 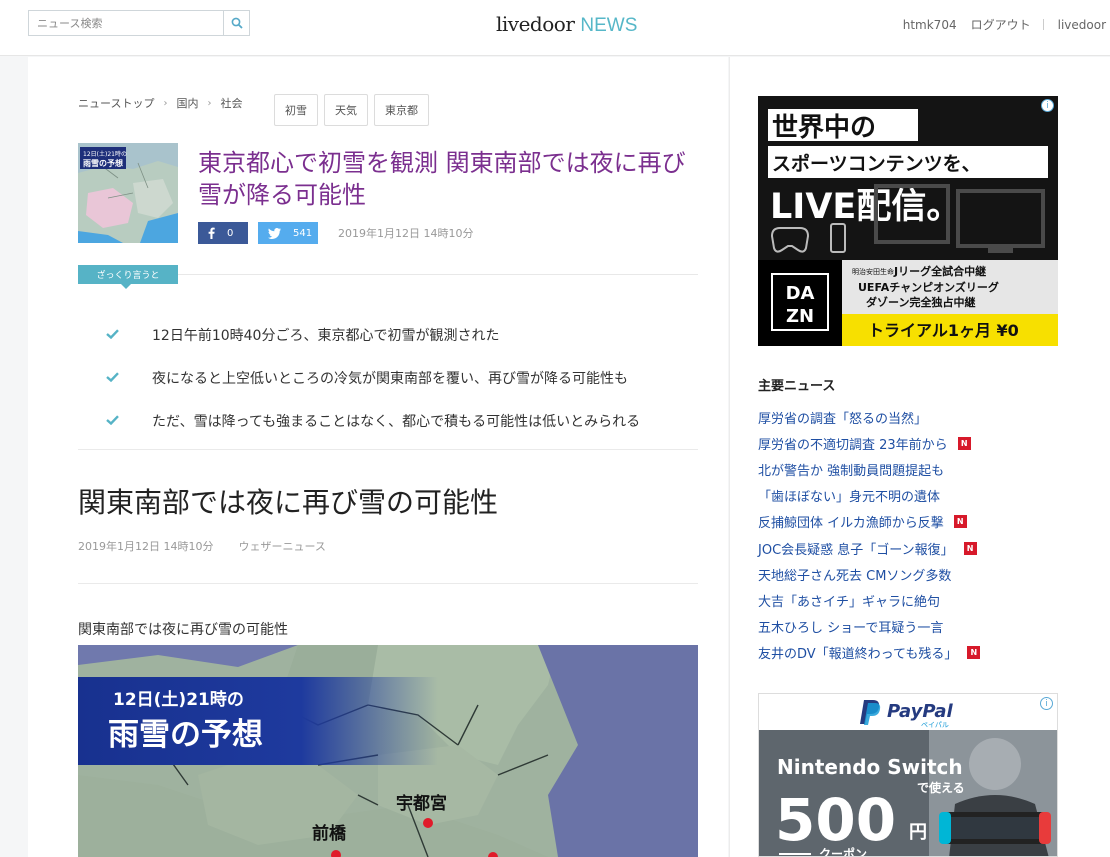 What do you see at coordinates (448, 179) in the screenshot?
I see `article-title: 東京都心で初雪を観測 関東南部では夜に再び雪が降る可能性` at bounding box center [448, 179].